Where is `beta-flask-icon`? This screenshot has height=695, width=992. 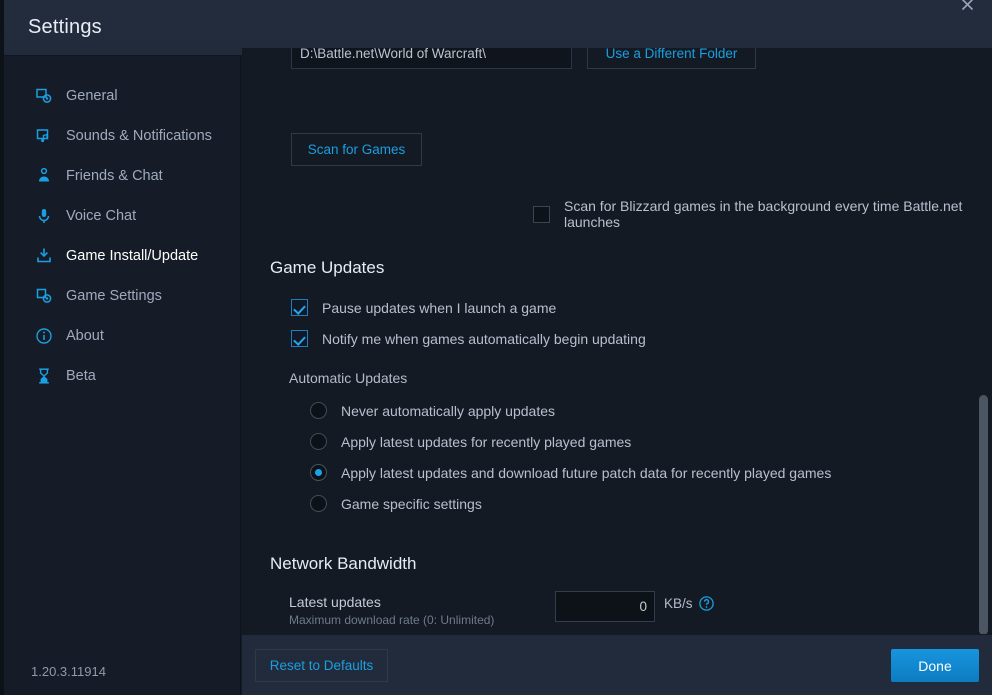
beta-flask-icon is located at coordinates (44, 376).